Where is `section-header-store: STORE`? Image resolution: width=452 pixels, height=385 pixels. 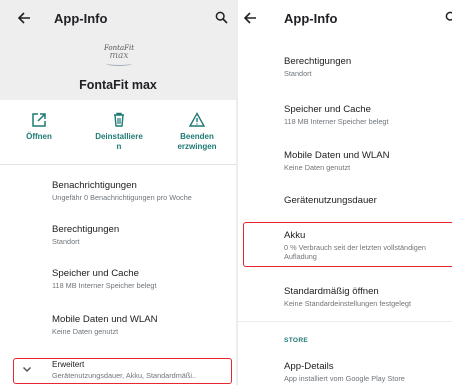 section-header-store: STORE is located at coordinates (296, 340).